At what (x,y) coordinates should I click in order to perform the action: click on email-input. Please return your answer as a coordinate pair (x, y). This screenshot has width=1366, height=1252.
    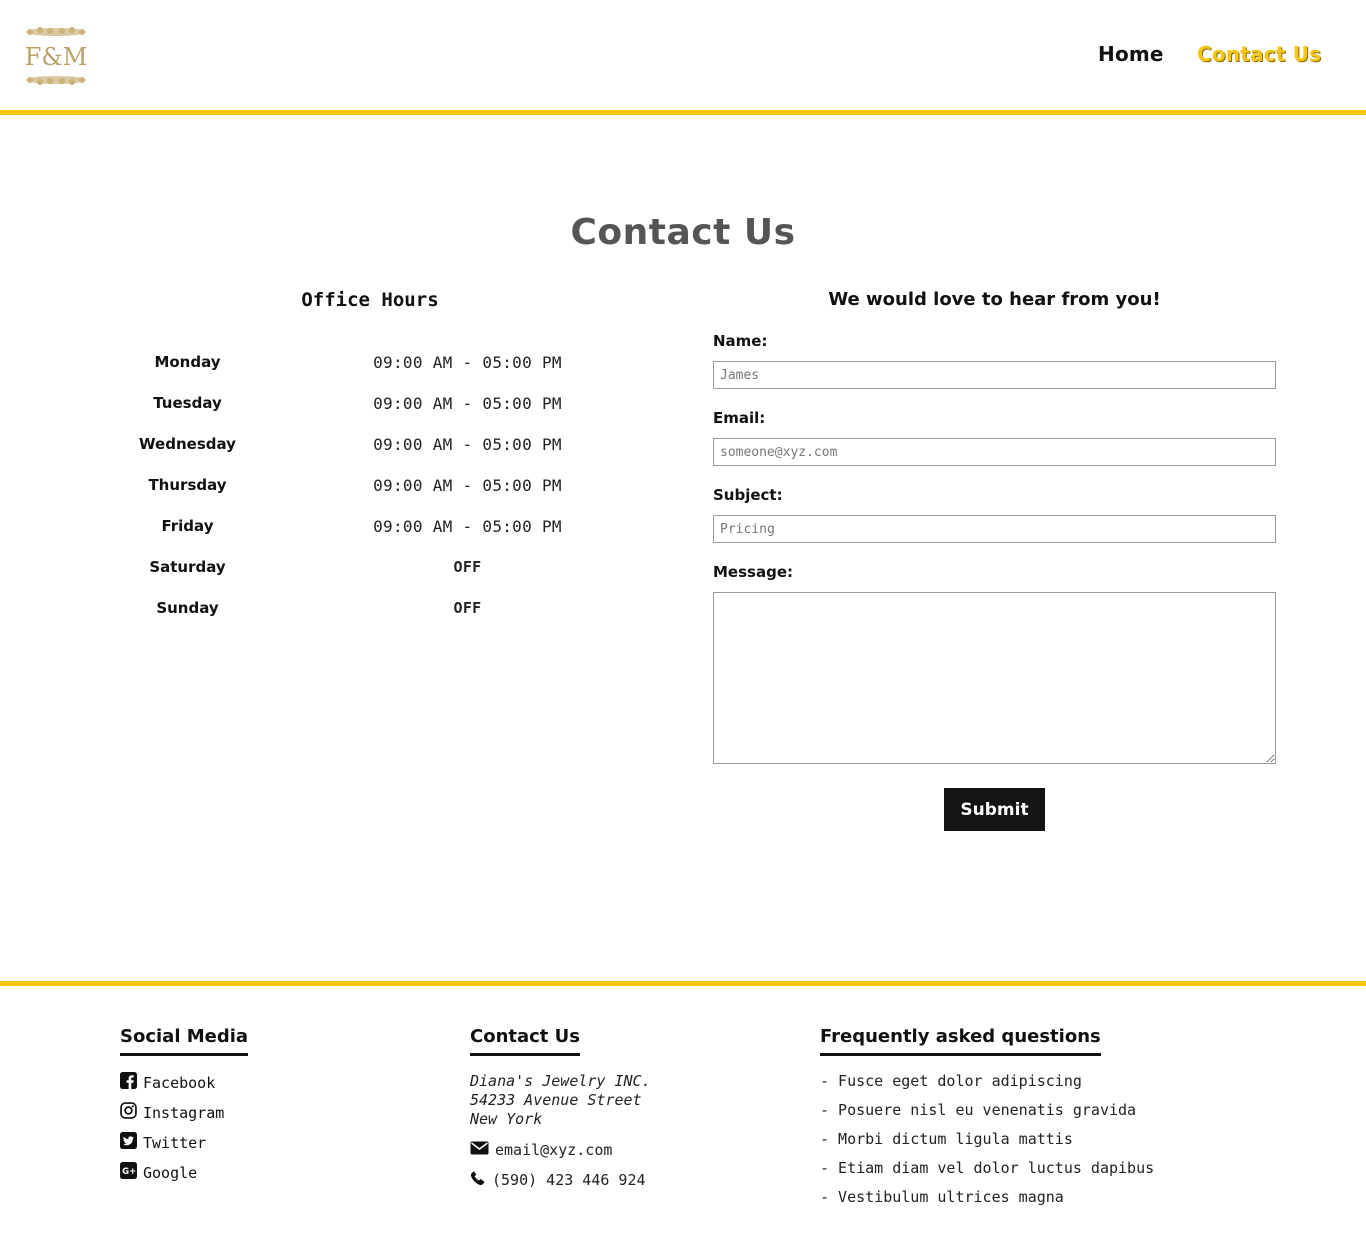
    Looking at the image, I should click on (994, 452).